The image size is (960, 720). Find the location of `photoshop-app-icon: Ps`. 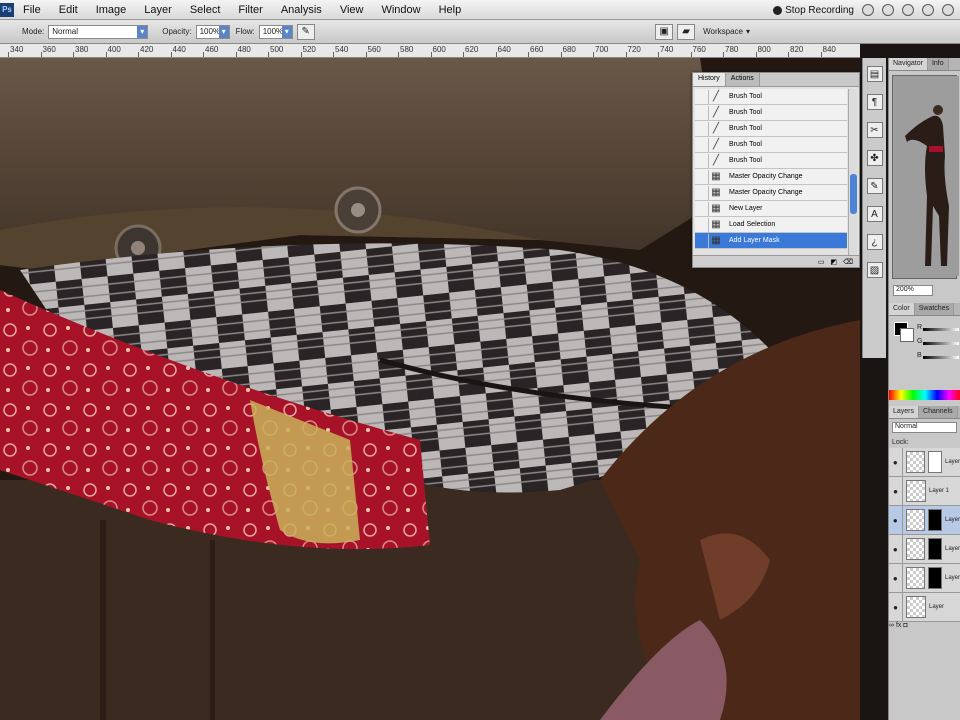

photoshop-app-icon: Ps is located at coordinates (7, 9).